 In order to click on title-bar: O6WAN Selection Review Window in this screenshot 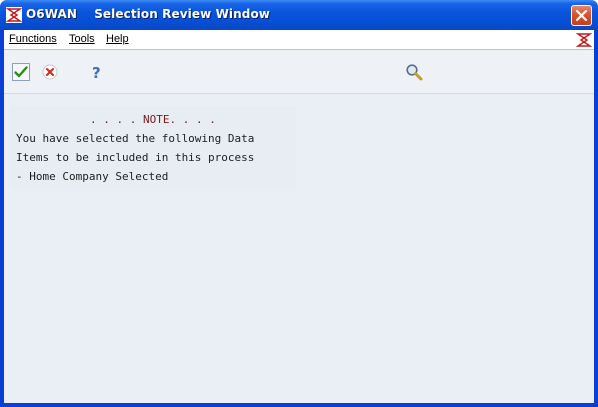, I will do `click(299, 15)`.